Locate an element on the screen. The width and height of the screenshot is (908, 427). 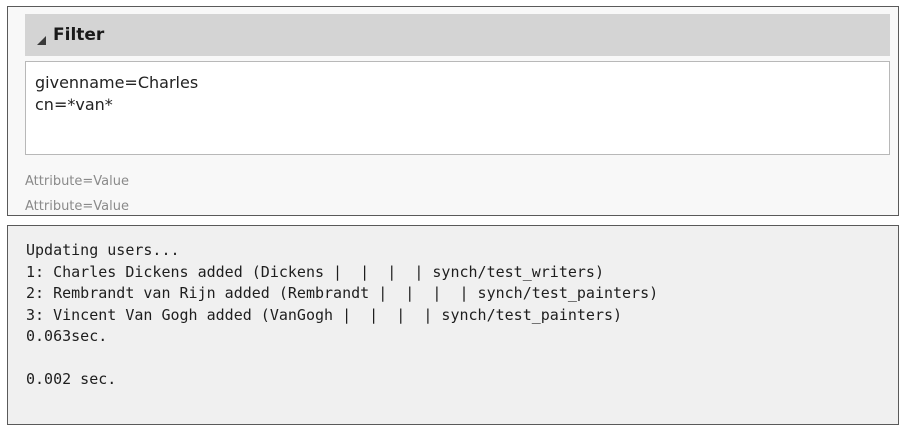
filter-line: cn=*van* is located at coordinates (74, 104).